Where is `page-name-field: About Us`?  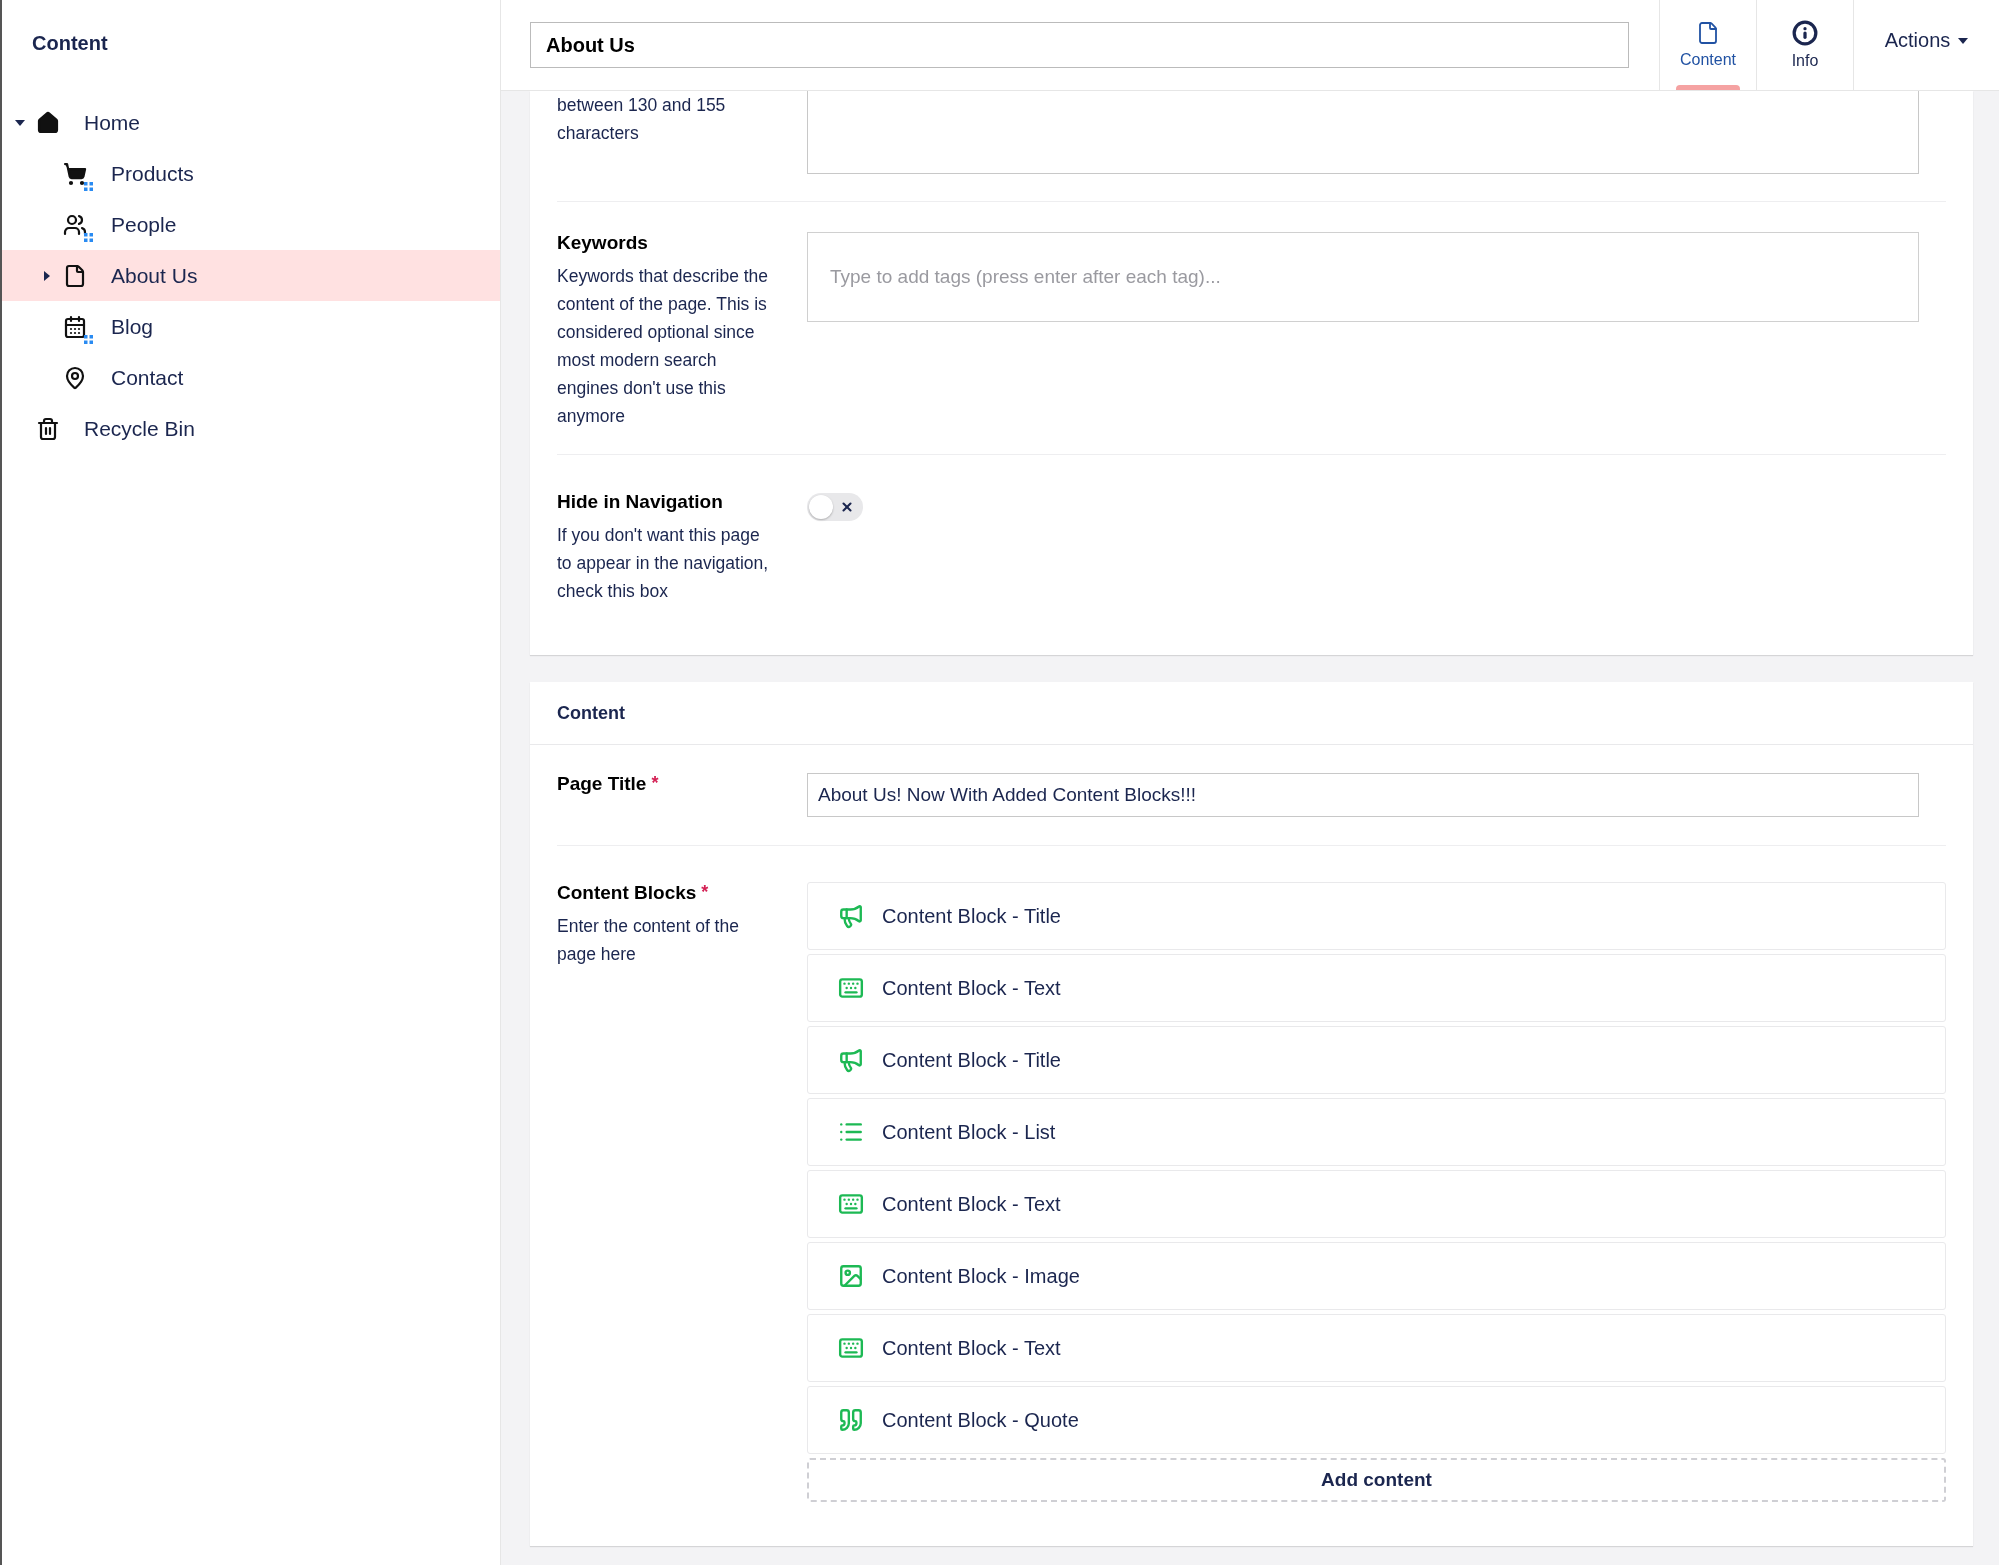 page-name-field: About Us is located at coordinates (1079, 45).